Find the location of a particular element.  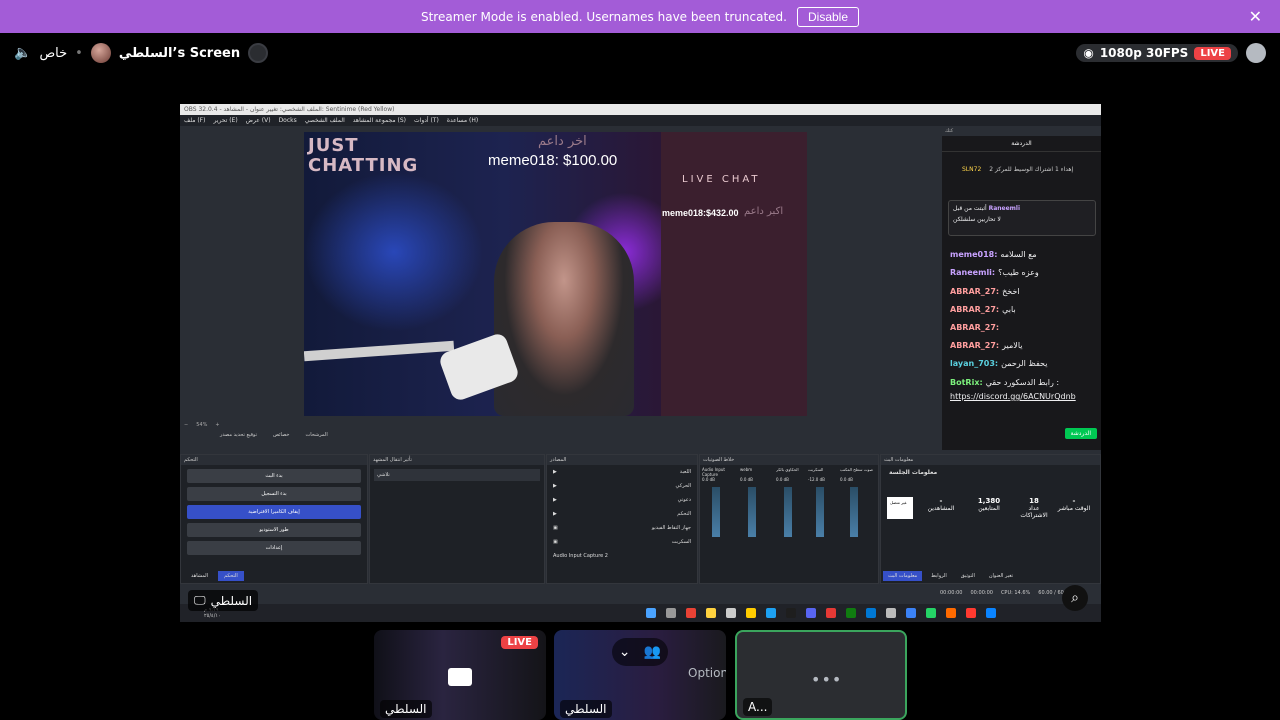

menu-tools: أدوات (T) is located at coordinates (426, 120).